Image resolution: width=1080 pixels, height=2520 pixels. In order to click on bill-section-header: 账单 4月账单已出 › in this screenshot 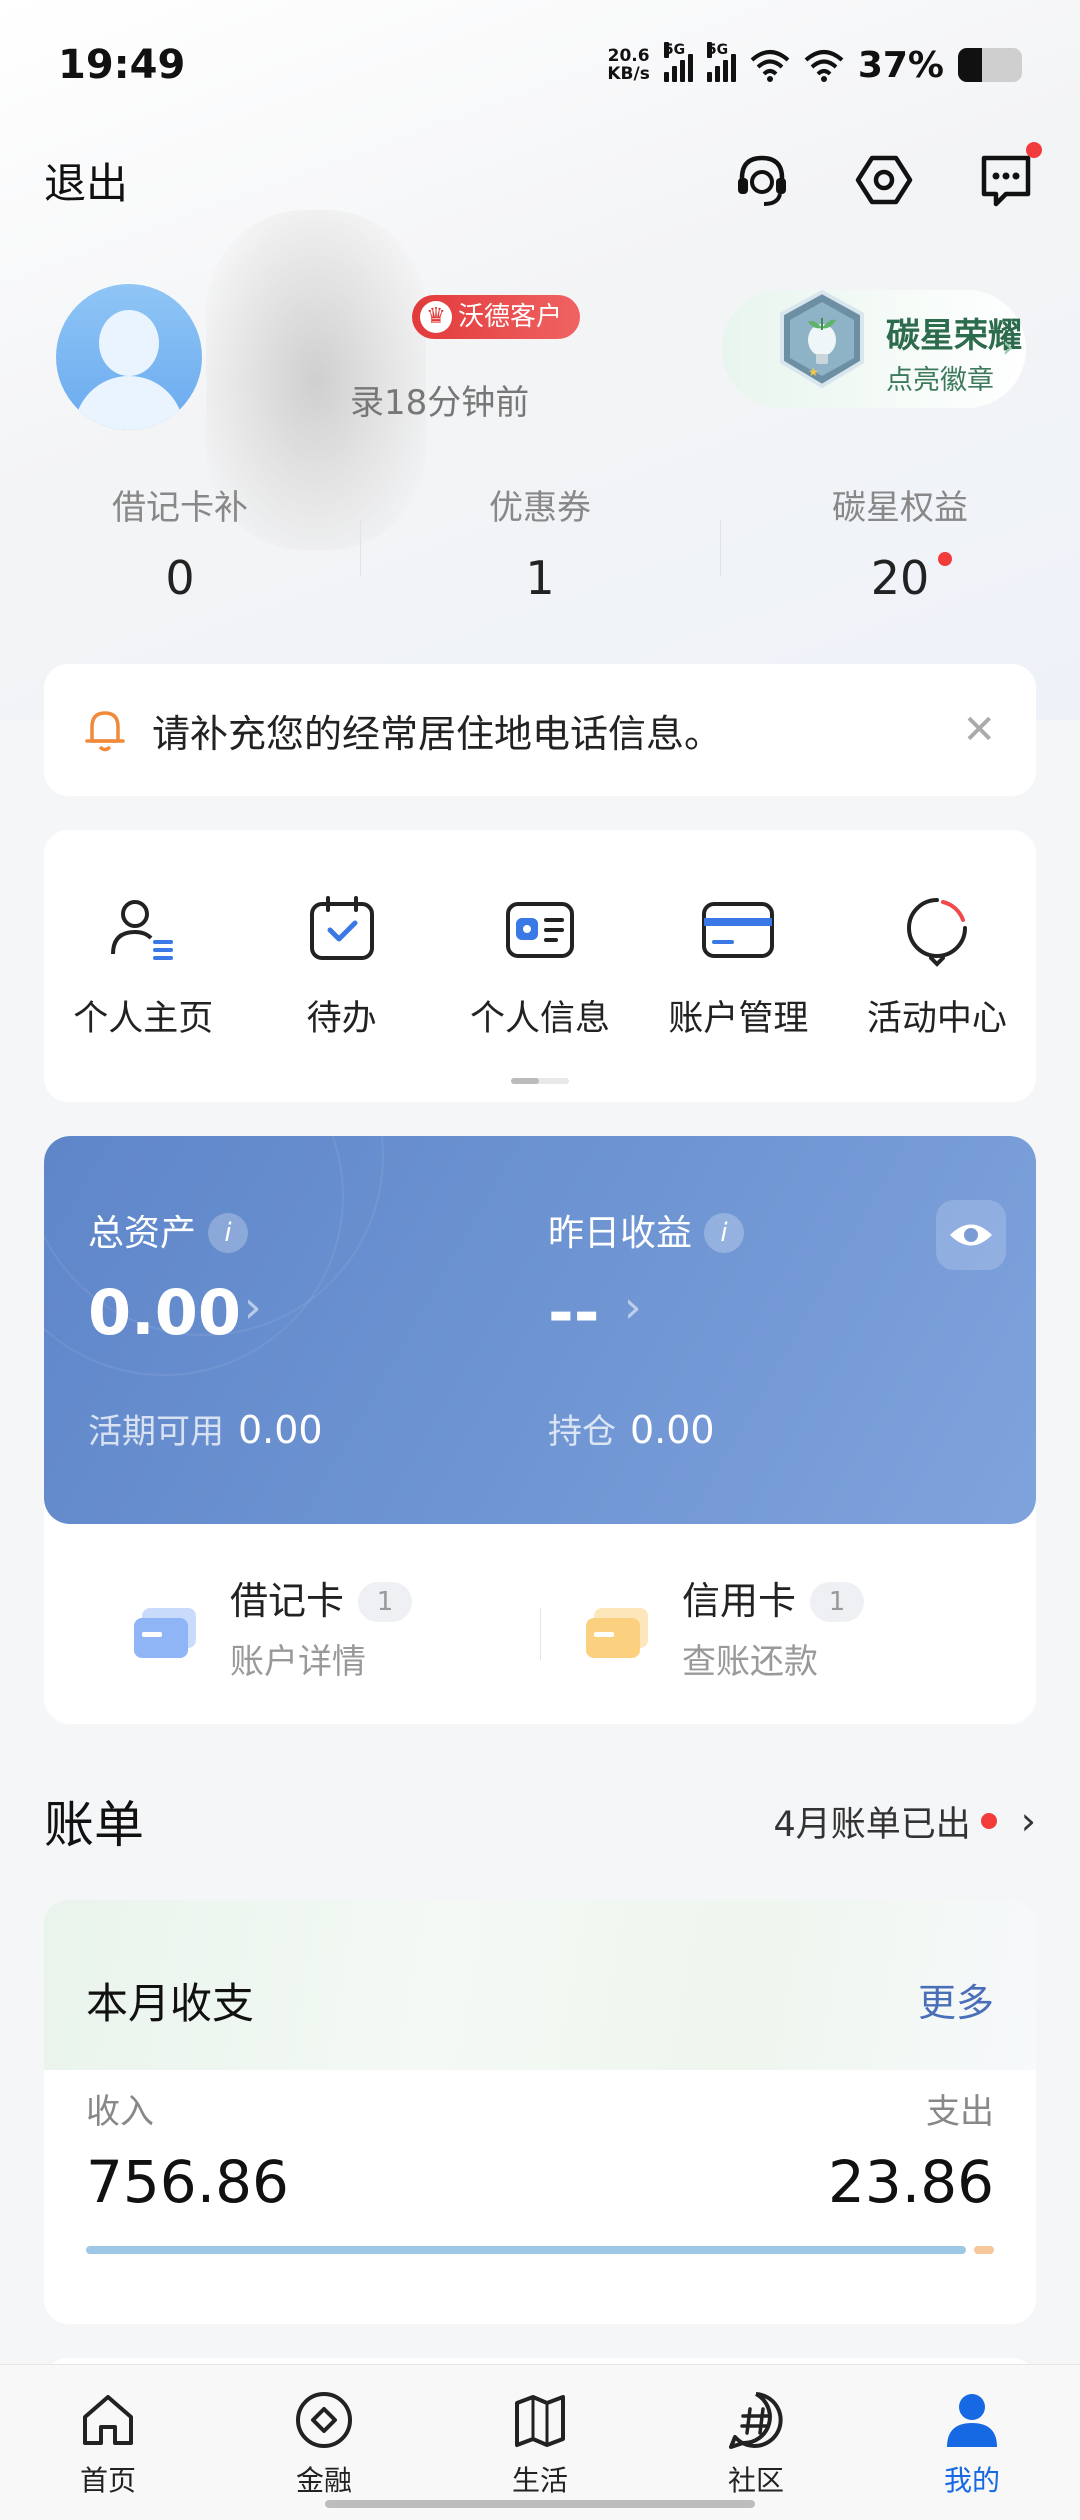, I will do `click(540, 1821)`.